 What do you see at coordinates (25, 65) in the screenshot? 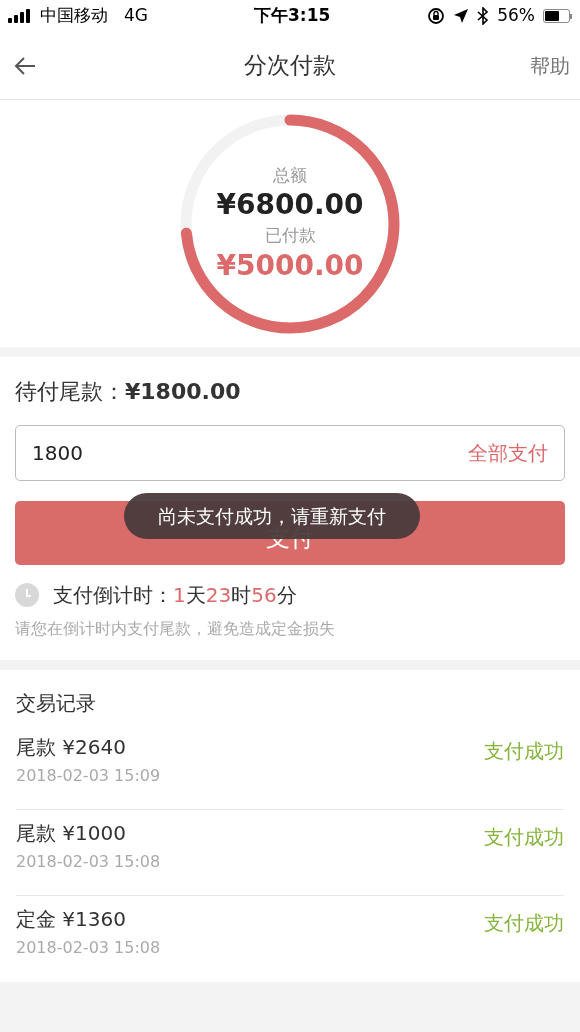
I see `back-arrow-icon` at bounding box center [25, 65].